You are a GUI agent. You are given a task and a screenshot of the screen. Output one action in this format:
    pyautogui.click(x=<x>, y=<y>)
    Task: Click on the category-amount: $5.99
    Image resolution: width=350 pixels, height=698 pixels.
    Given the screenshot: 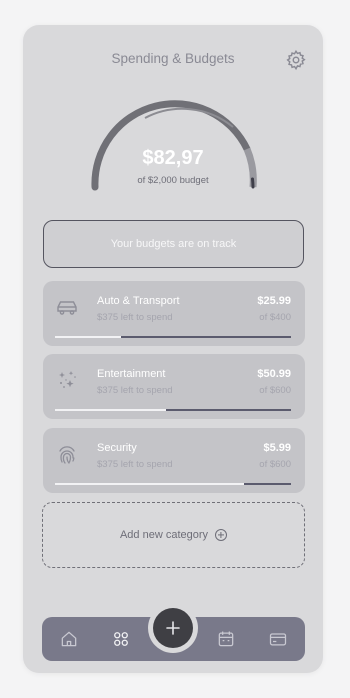 What is the action you would take?
    pyautogui.click(x=277, y=448)
    